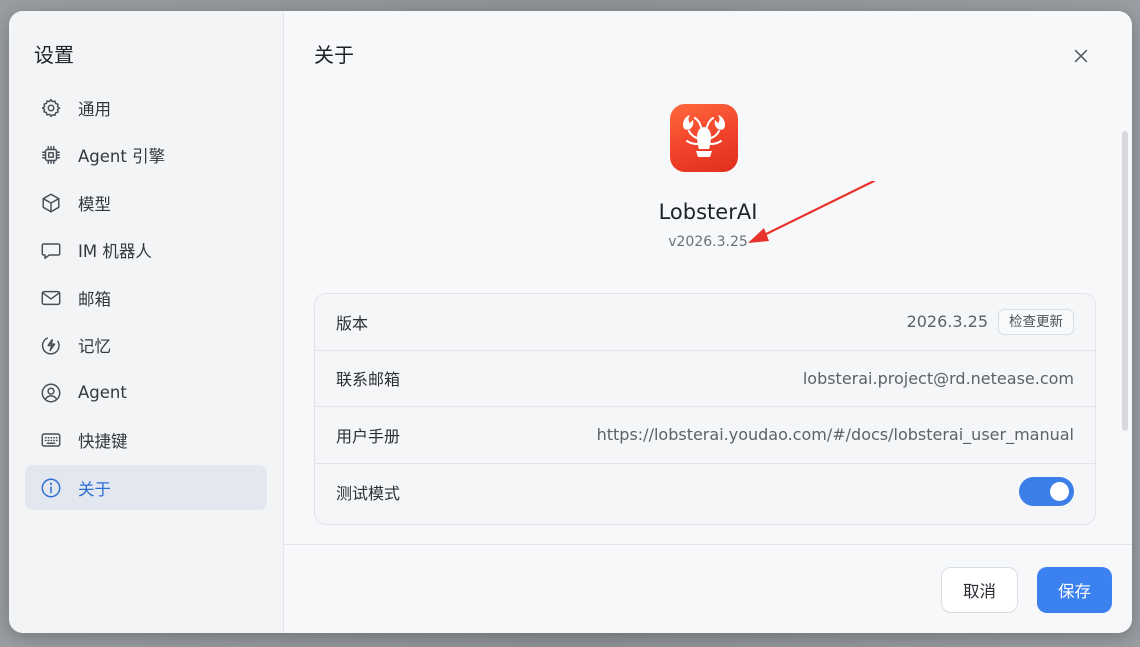  I want to click on close-button, so click(1081, 56).